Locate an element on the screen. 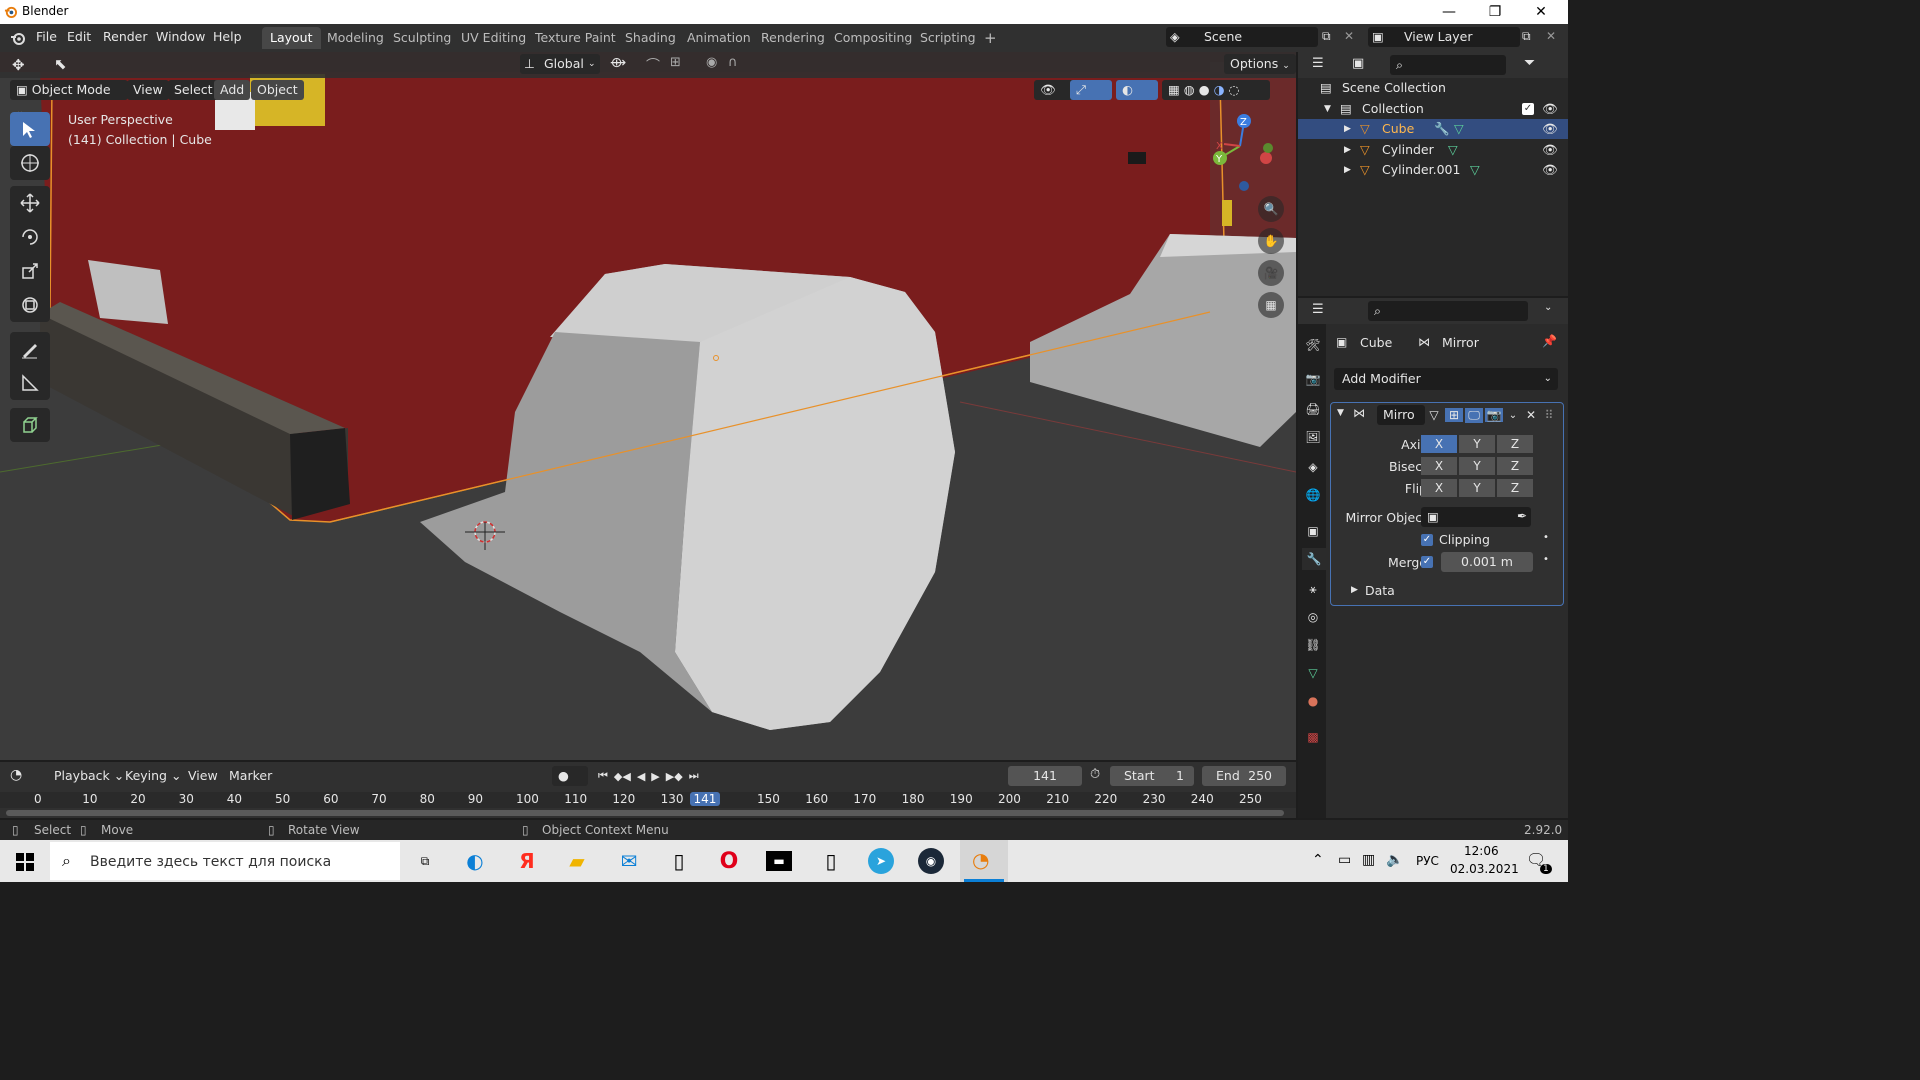 The width and height of the screenshot is (1920, 1080). menu-file: File is located at coordinates (46, 36).